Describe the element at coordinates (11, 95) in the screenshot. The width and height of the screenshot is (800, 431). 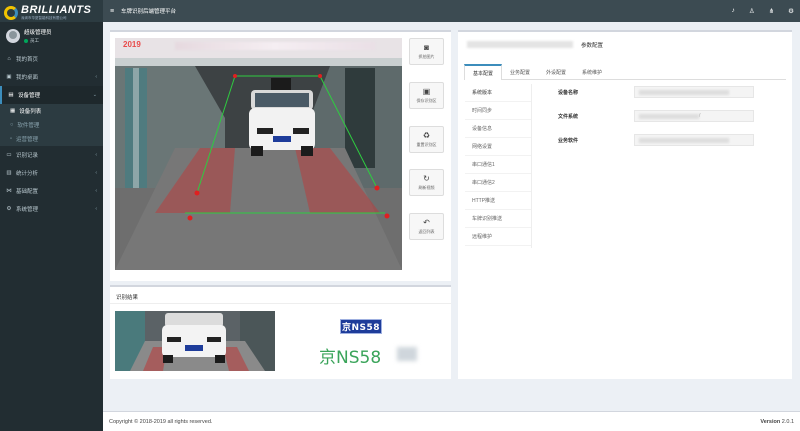
I see `device-icon: ▤` at that location.